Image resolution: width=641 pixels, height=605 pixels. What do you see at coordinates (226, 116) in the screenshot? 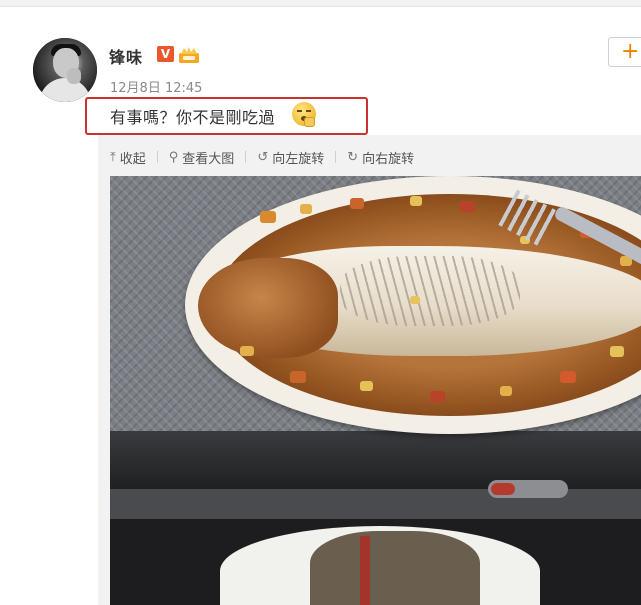
I see `highlight-box` at bounding box center [226, 116].